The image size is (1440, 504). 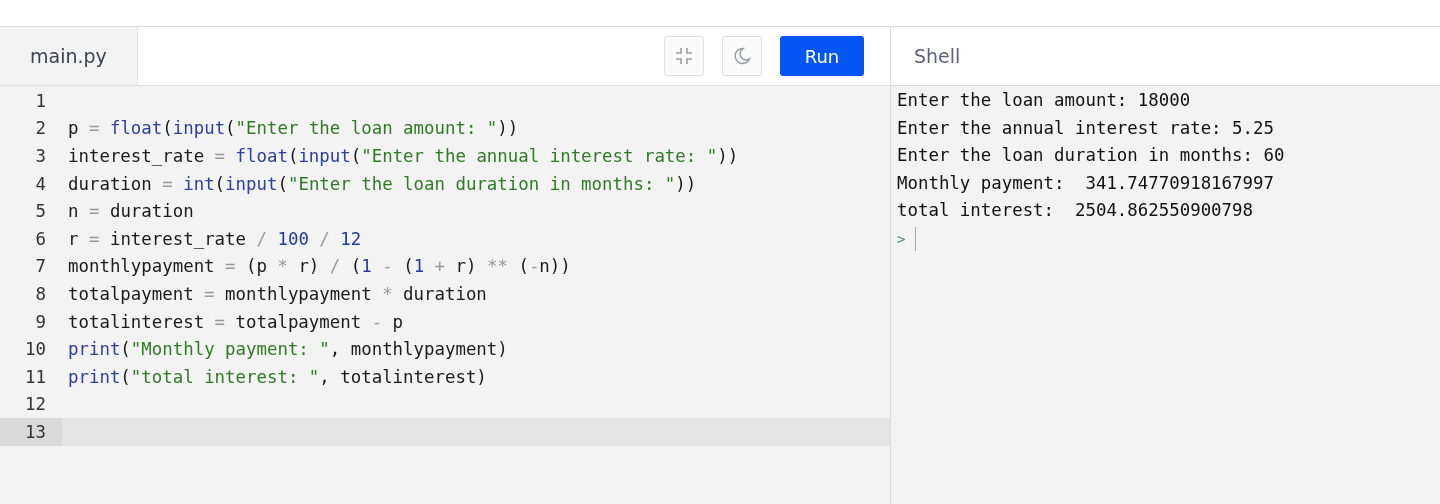 What do you see at coordinates (40, 100) in the screenshot?
I see `line-number: 1` at bounding box center [40, 100].